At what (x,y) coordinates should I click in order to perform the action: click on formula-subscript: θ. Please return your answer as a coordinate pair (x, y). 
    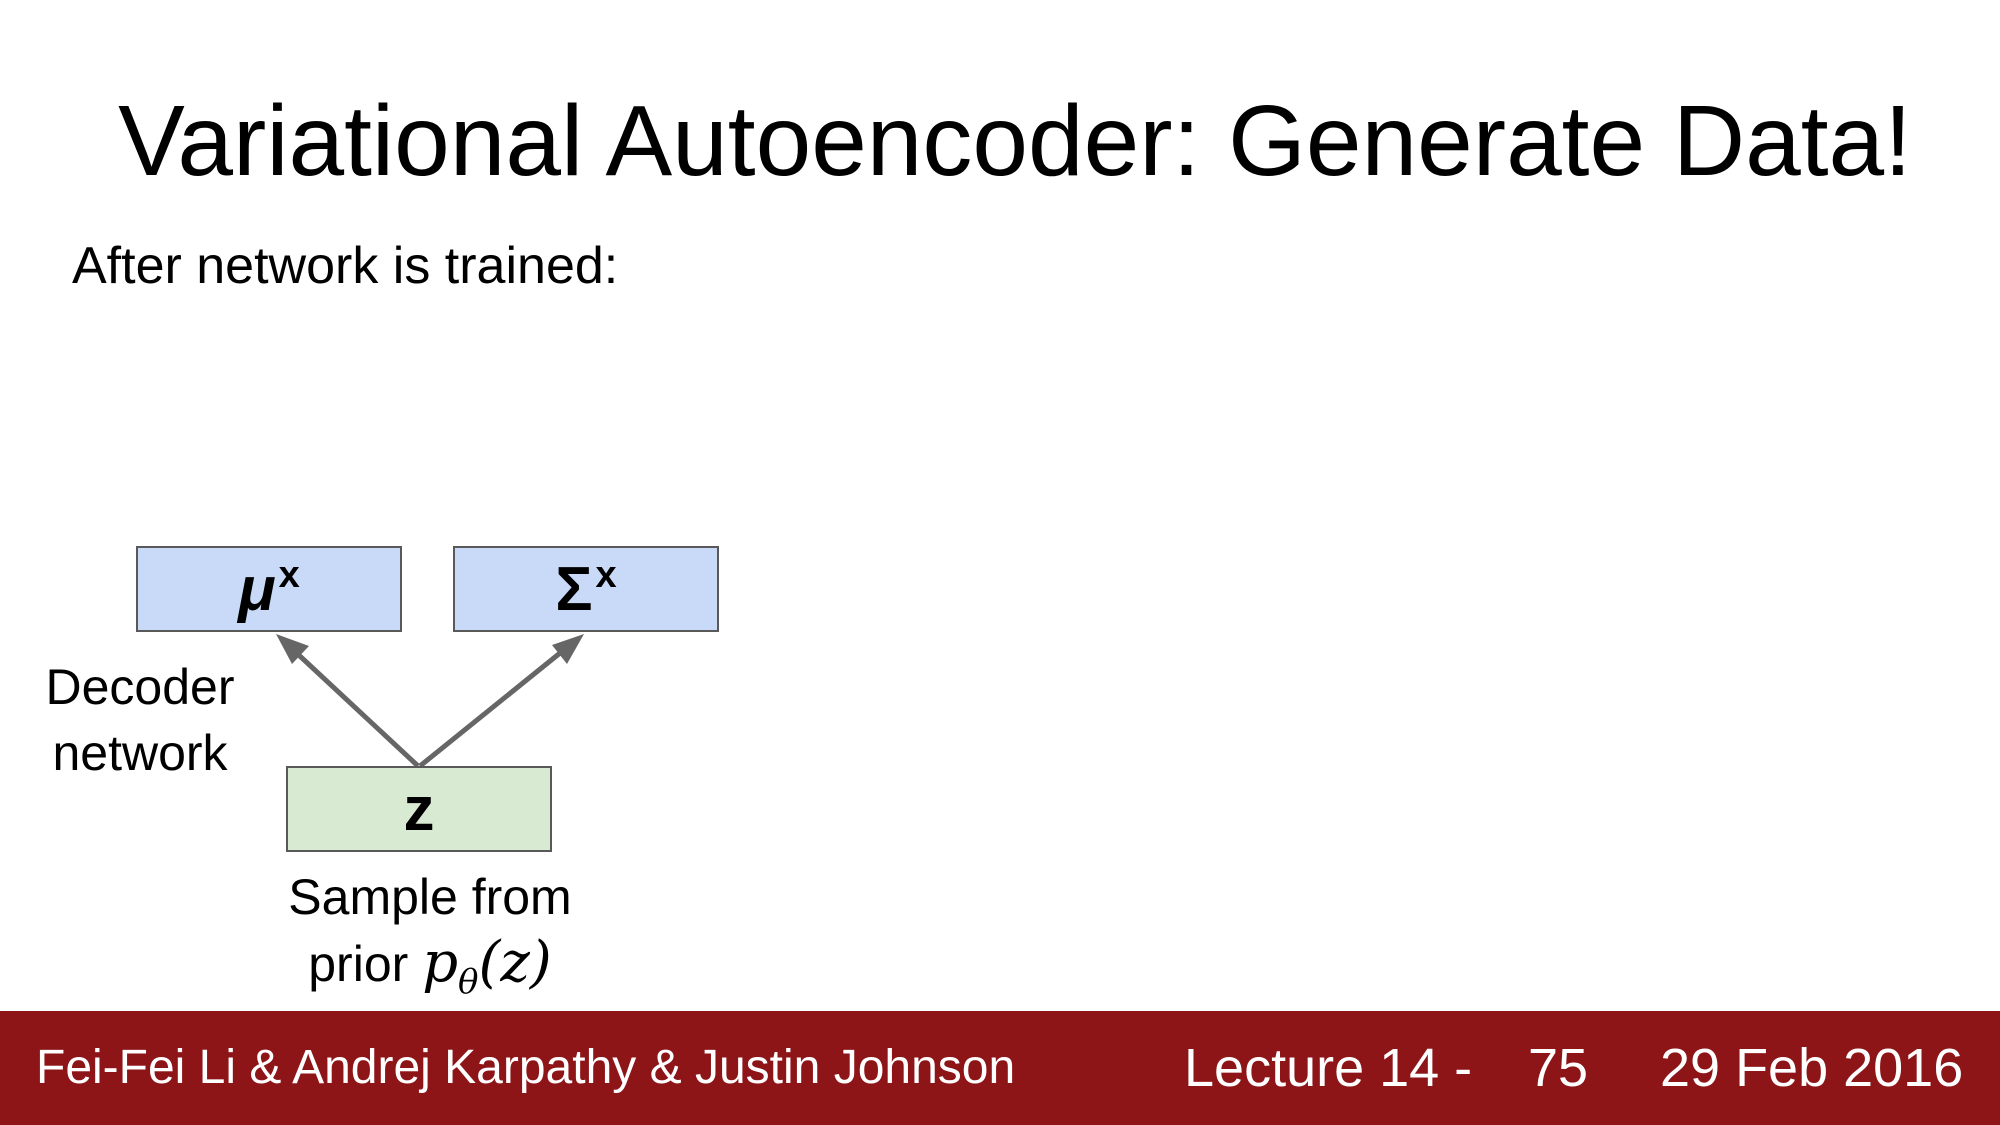
    Looking at the image, I should click on (468, 982).